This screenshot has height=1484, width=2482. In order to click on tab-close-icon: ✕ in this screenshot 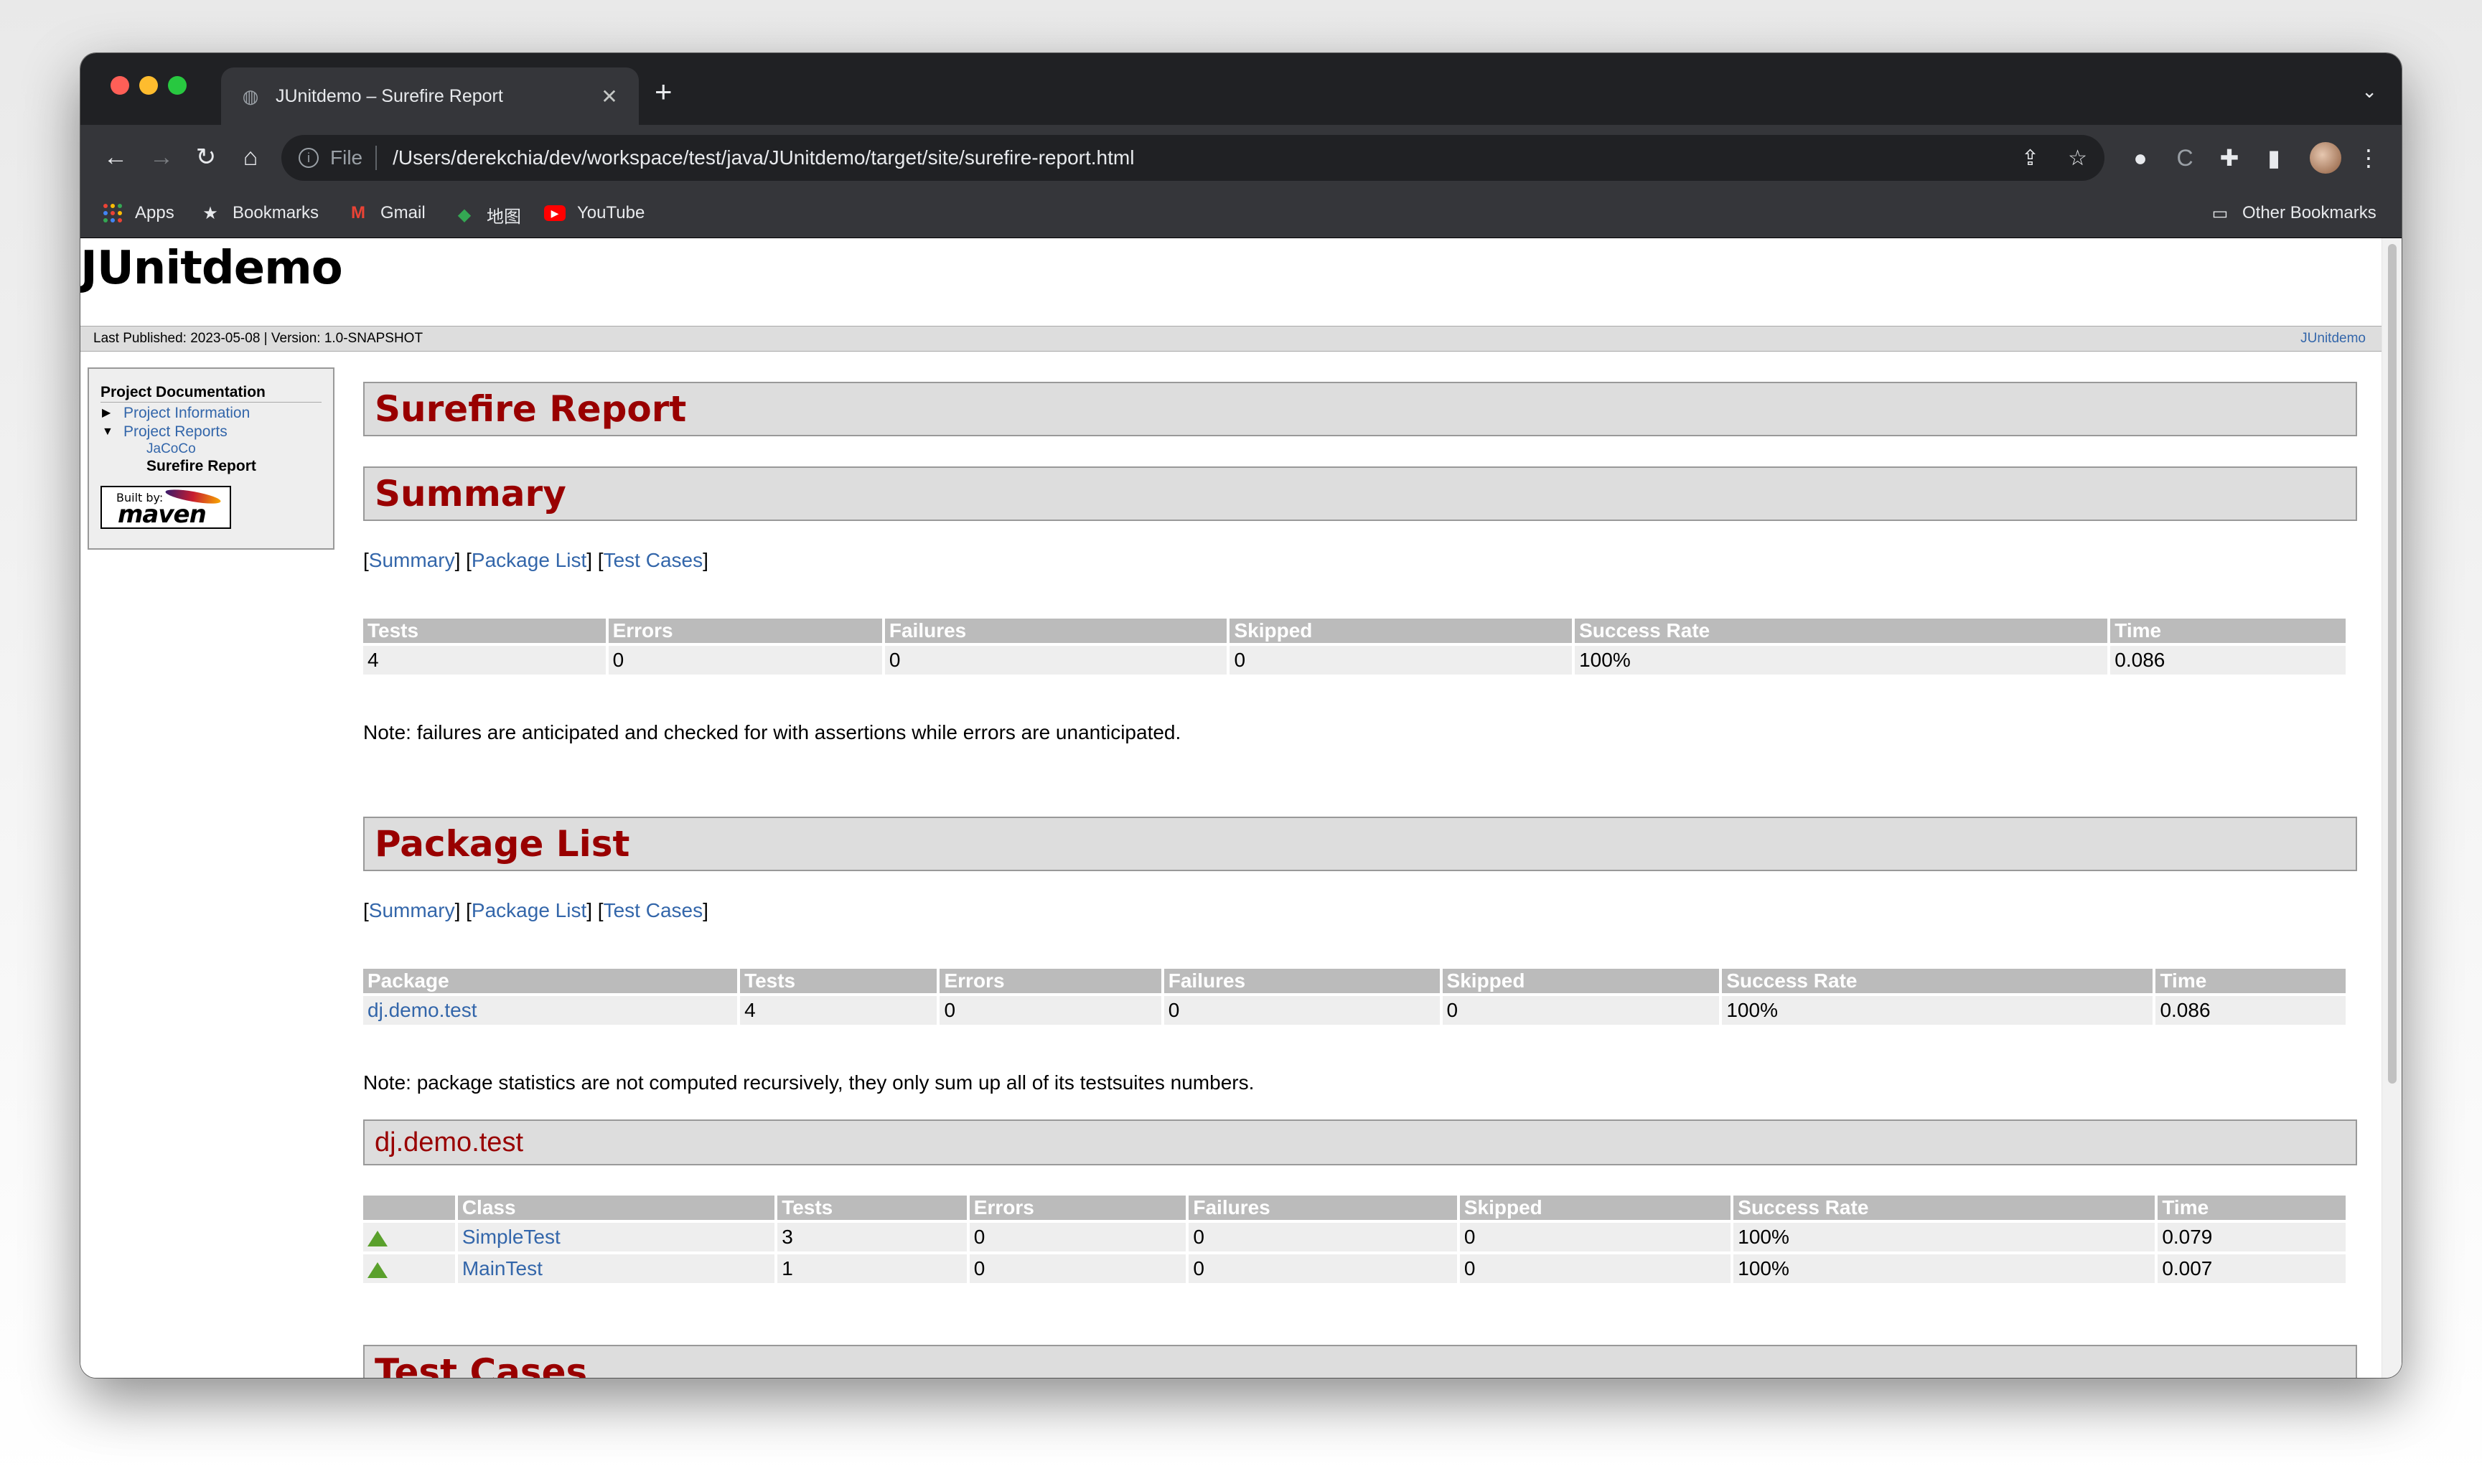, I will do `click(609, 96)`.